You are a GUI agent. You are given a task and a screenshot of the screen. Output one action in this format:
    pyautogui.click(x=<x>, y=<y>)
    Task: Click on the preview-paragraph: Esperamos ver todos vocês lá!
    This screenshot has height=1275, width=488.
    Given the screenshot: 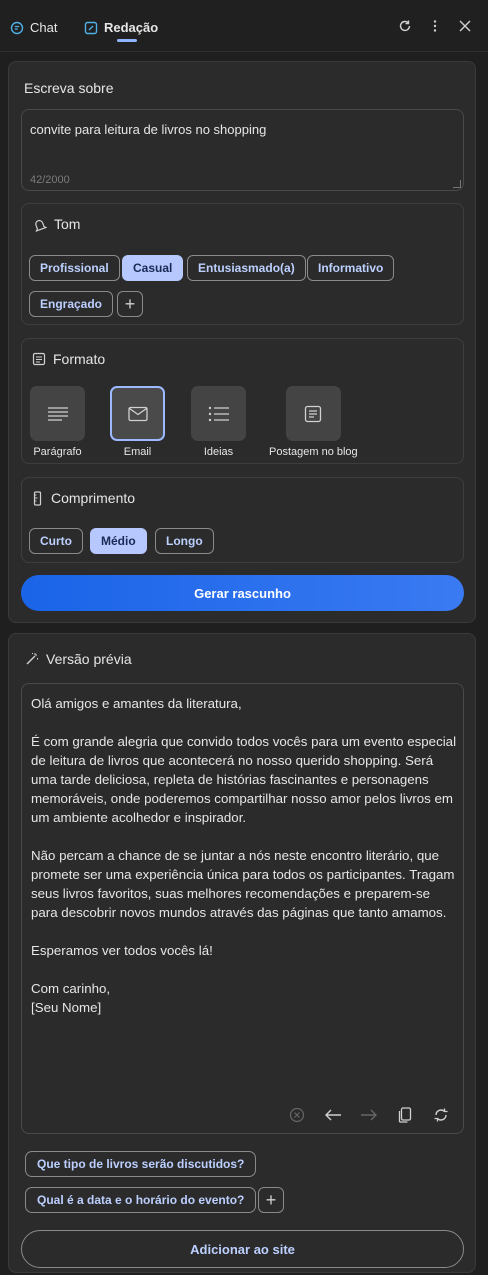 What is the action you would take?
    pyautogui.click(x=122, y=950)
    